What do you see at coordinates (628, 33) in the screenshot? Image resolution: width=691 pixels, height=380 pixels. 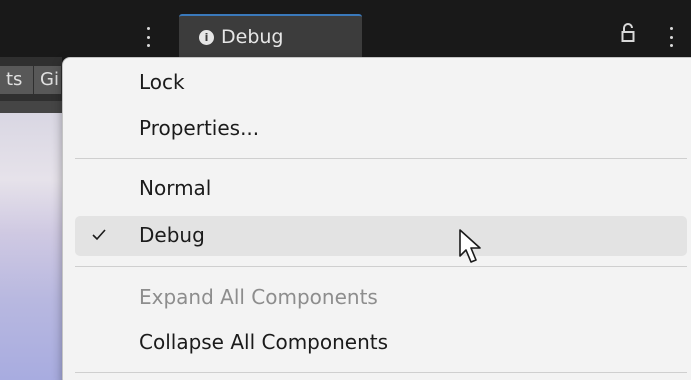 I see `lock-icon` at bounding box center [628, 33].